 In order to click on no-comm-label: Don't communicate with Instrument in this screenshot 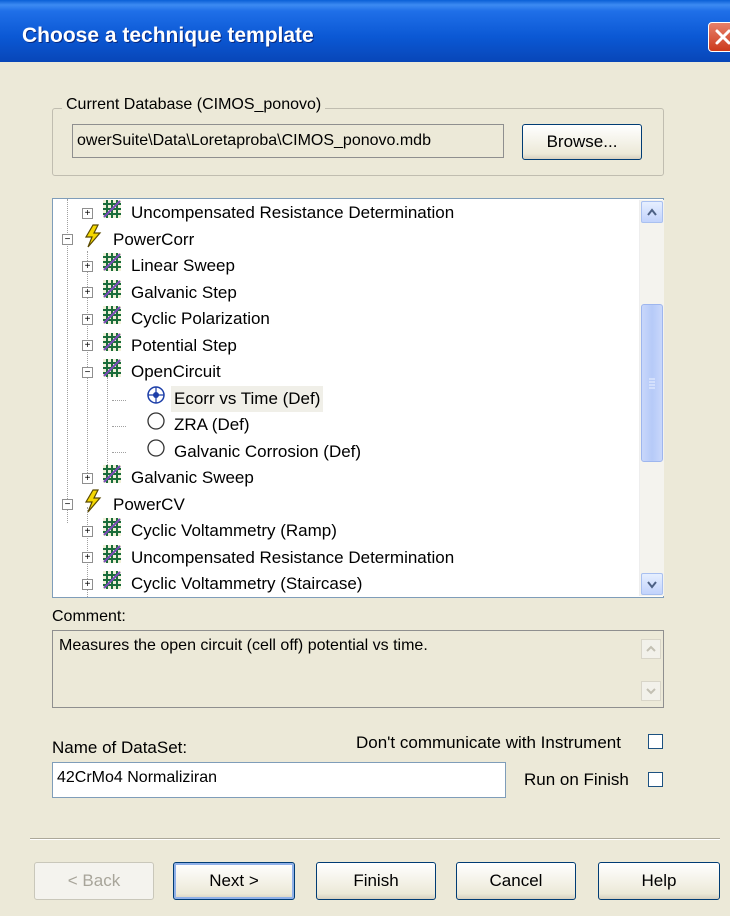, I will do `click(488, 742)`.